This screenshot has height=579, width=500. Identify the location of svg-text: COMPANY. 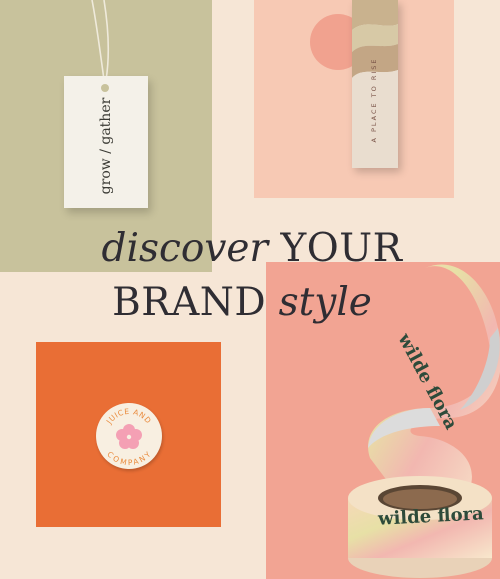
(129, 458).